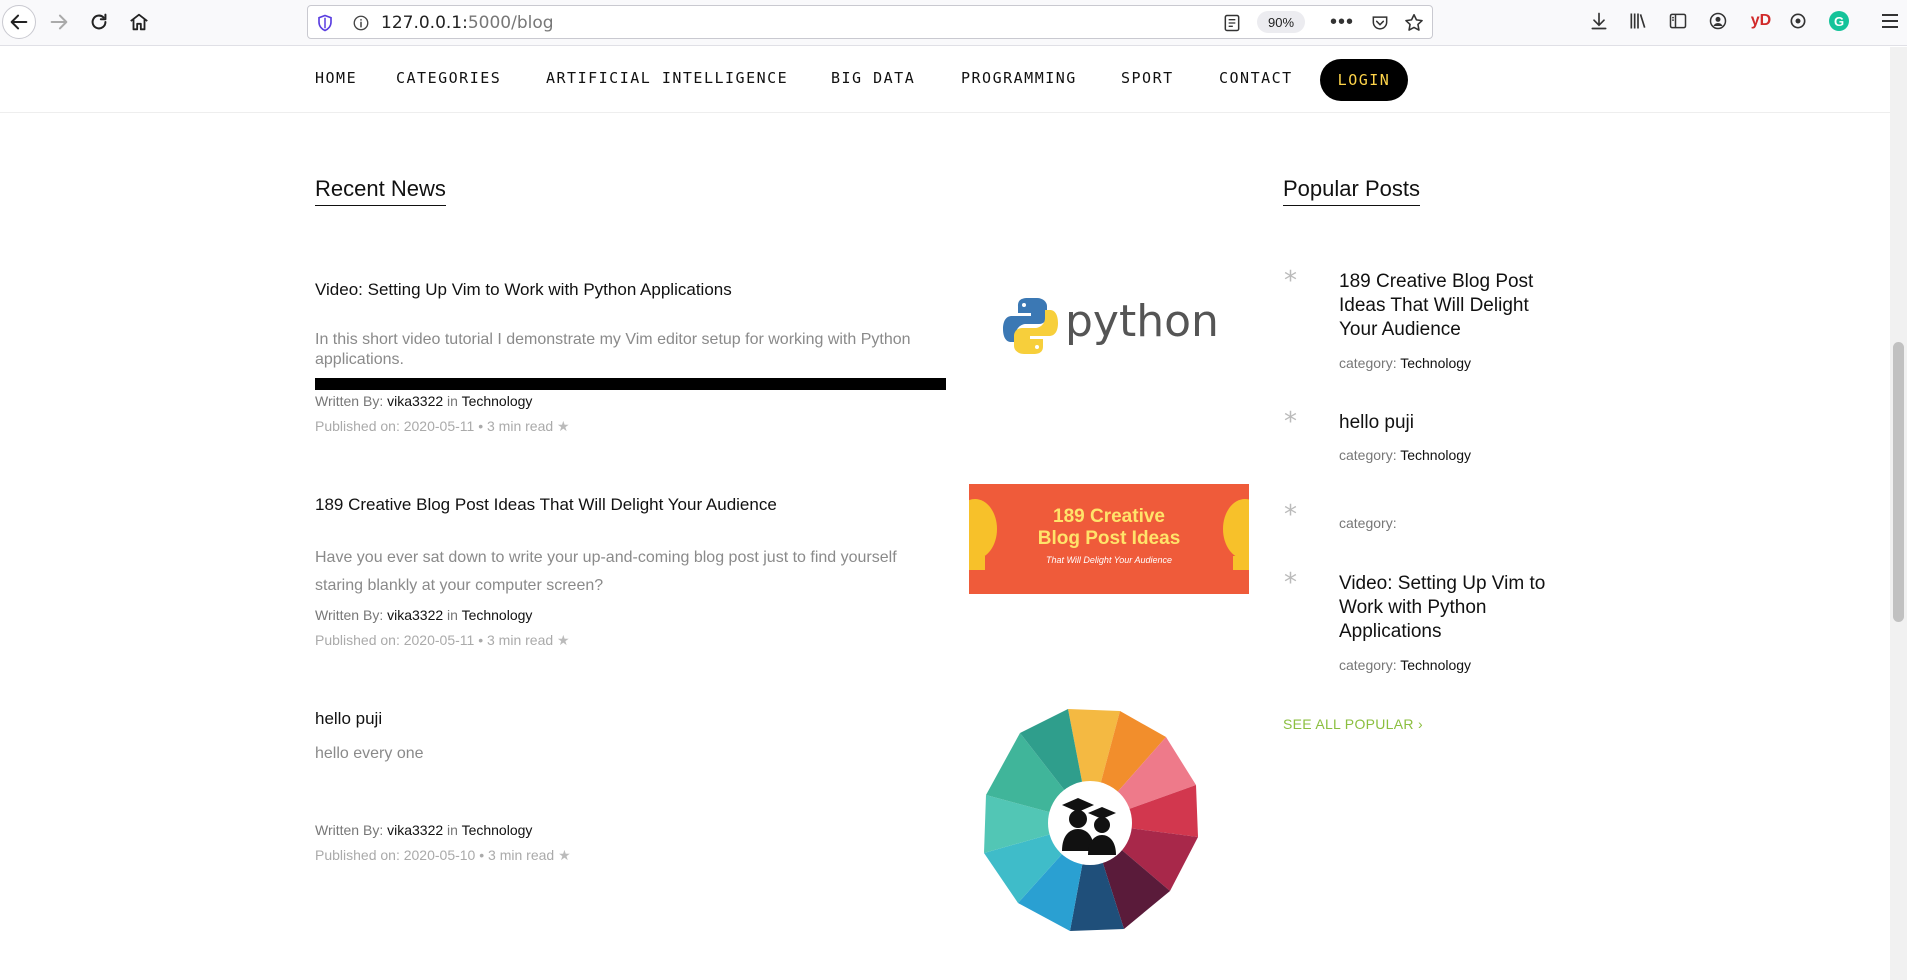 The height and width of the screenshot is (980, 1907). I want to click on post-meta-line: Published on: 2020-05-10 • 3 min read ★, so click(443, 855).